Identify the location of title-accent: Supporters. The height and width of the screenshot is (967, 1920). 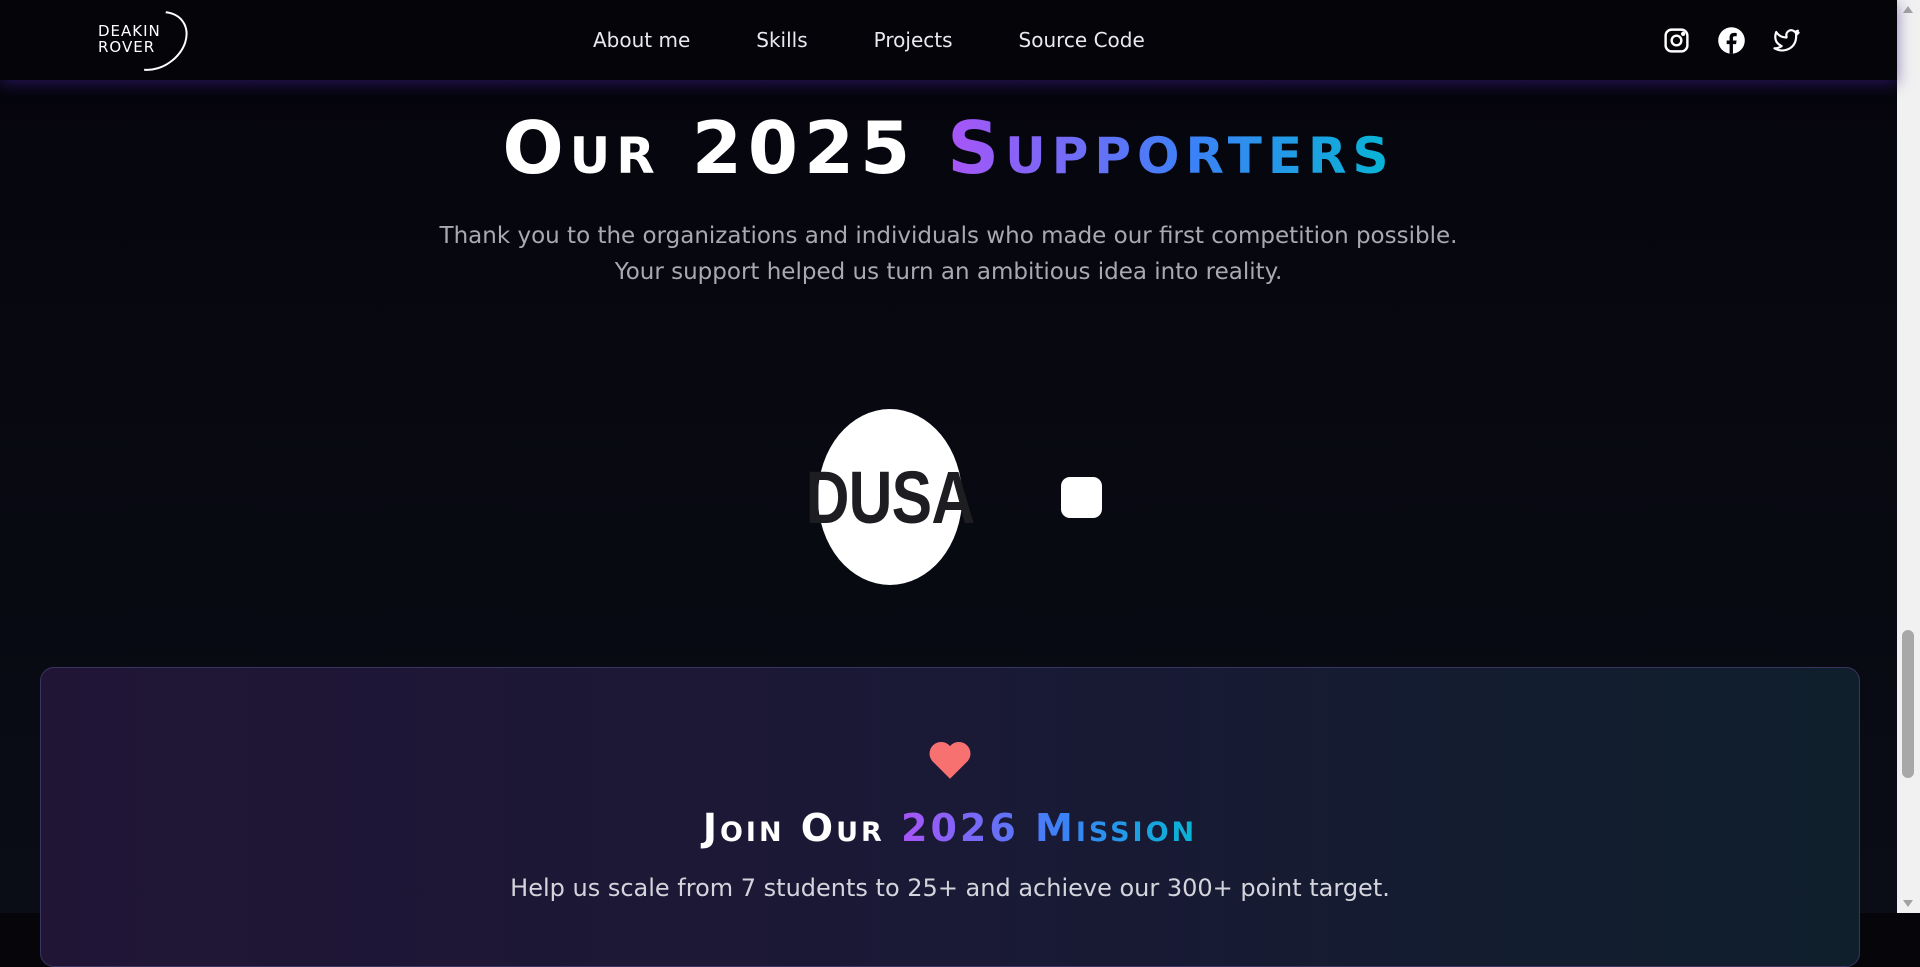
(1171, 148).